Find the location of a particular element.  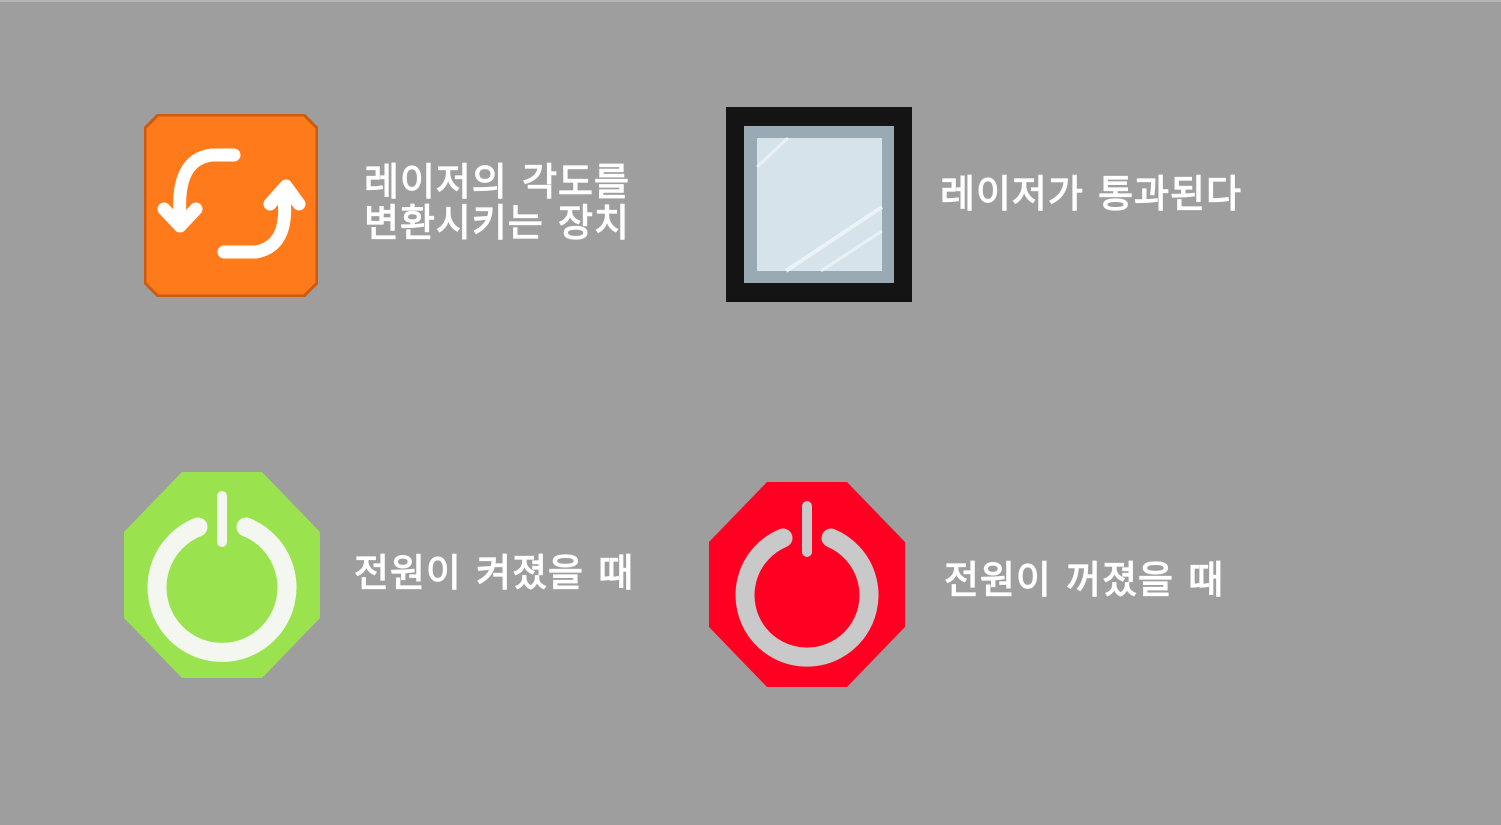

rotator-label-line-1: 레이저의 각도를 is located at coordinates (497, 182).